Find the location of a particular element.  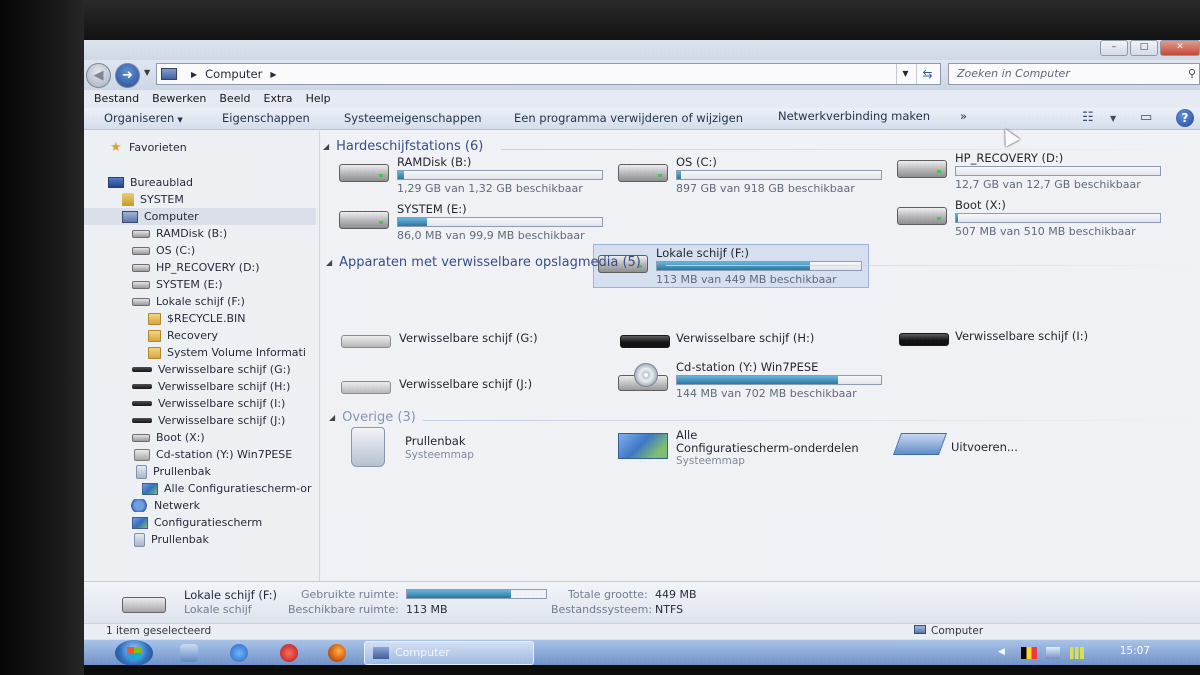

internet-explorer-icon is located at coordinates (239, 653).